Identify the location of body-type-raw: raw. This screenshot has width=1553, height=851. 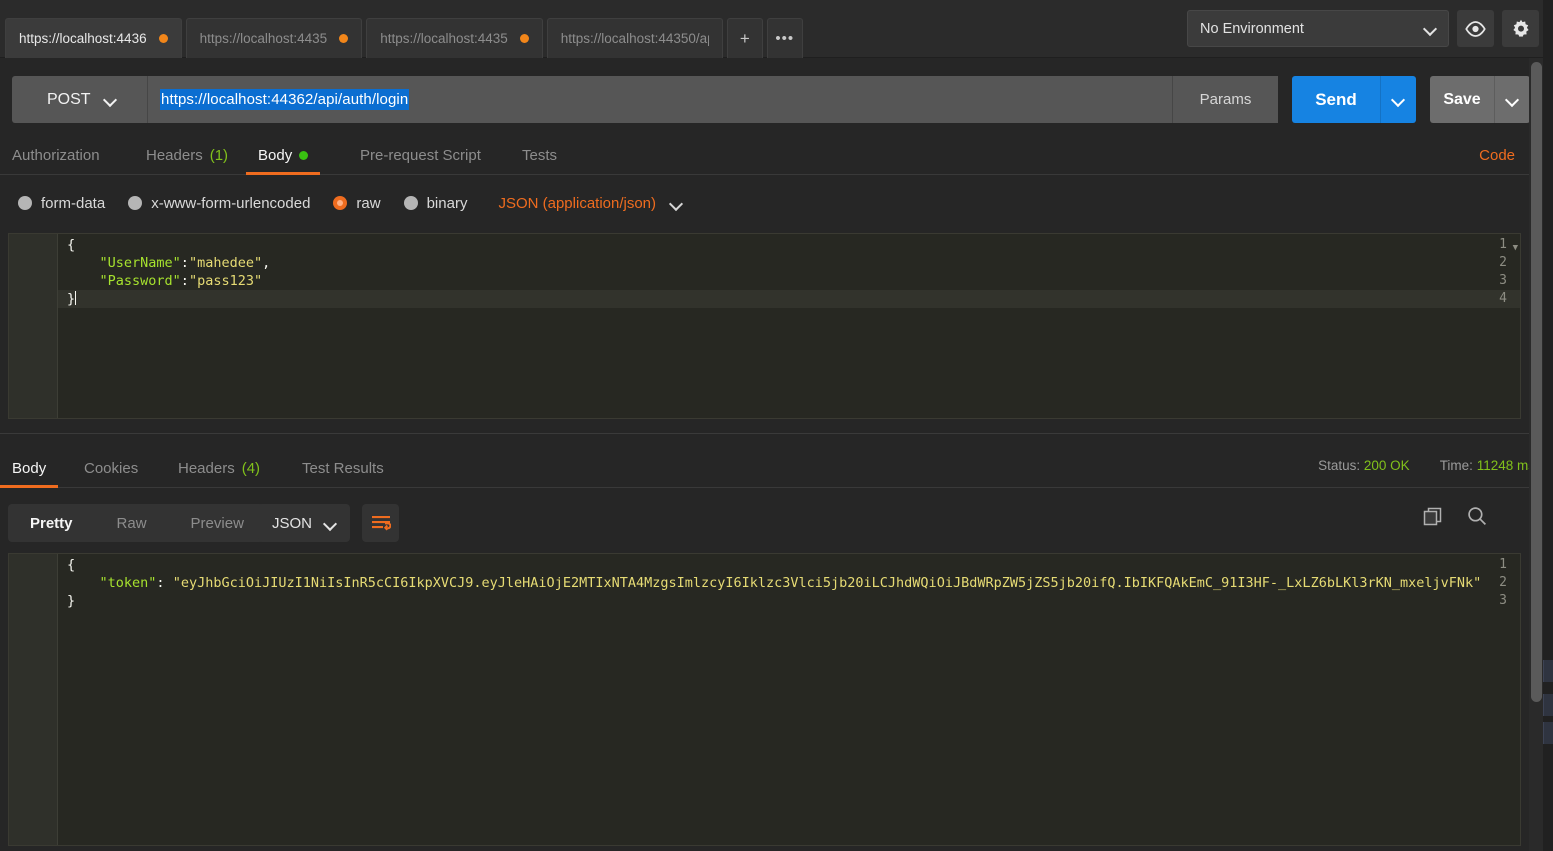
(357, 203).